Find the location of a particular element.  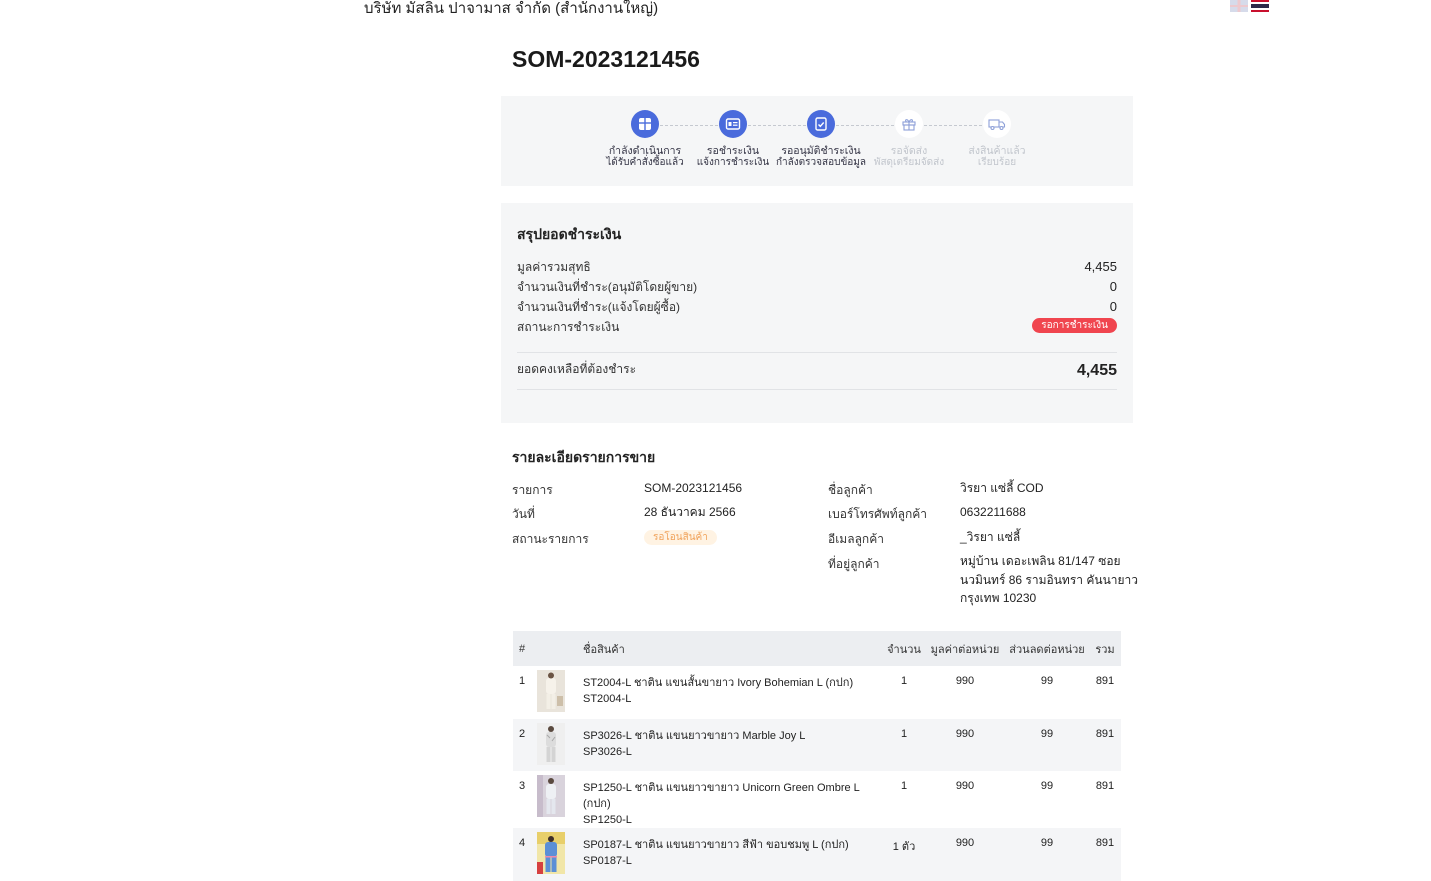

address-line: หมู่บ้าน เดอะเพลิน 81/147 ซอย is located at coordinates (1040, 561).